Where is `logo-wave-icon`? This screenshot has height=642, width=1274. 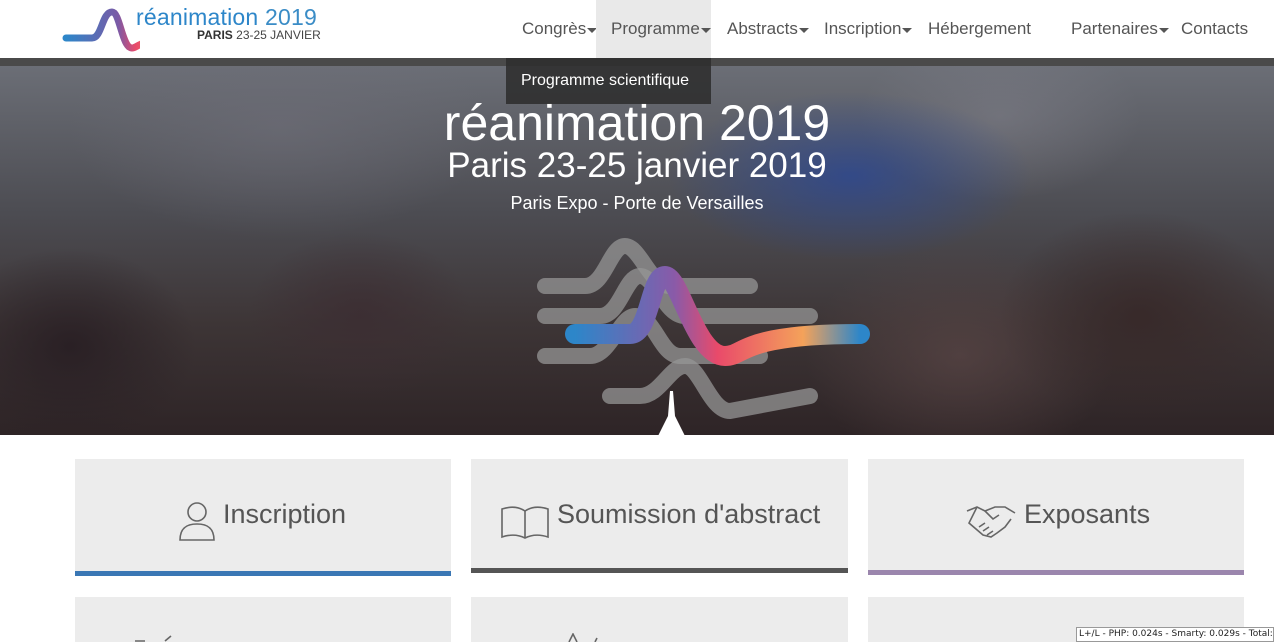 logo-wave-icon is located at coordinates (101, 30).